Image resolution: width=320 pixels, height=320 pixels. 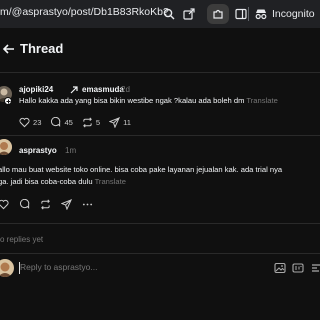 What do you see at coordinates (37, 122) in the screenshot?
I see `like-count: 23` at bounding box center [37, 122].